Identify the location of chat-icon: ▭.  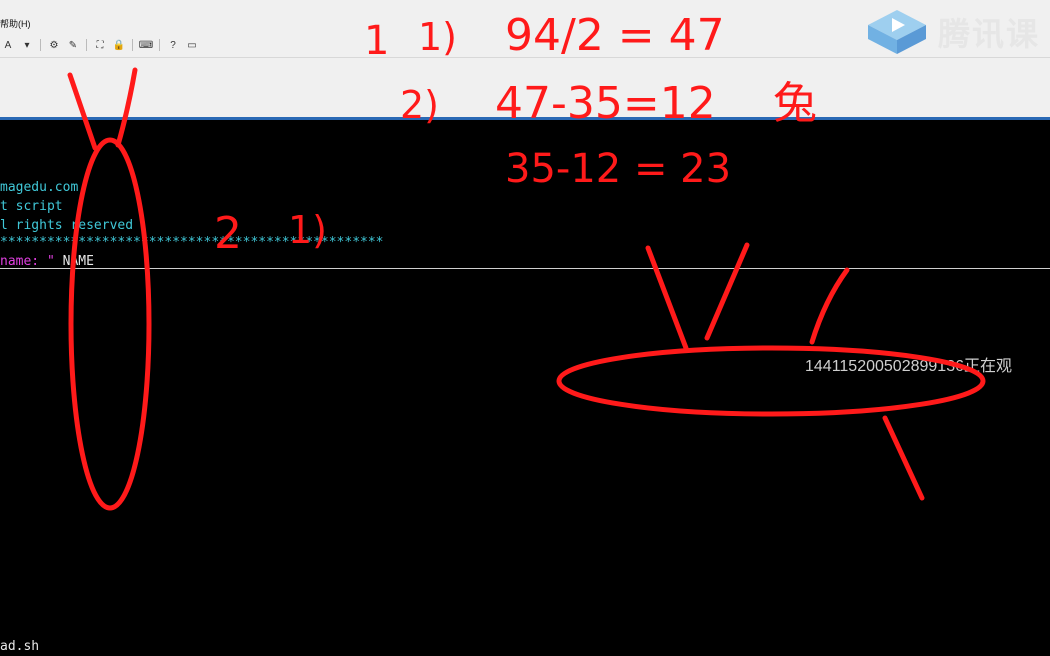
(192, 45).